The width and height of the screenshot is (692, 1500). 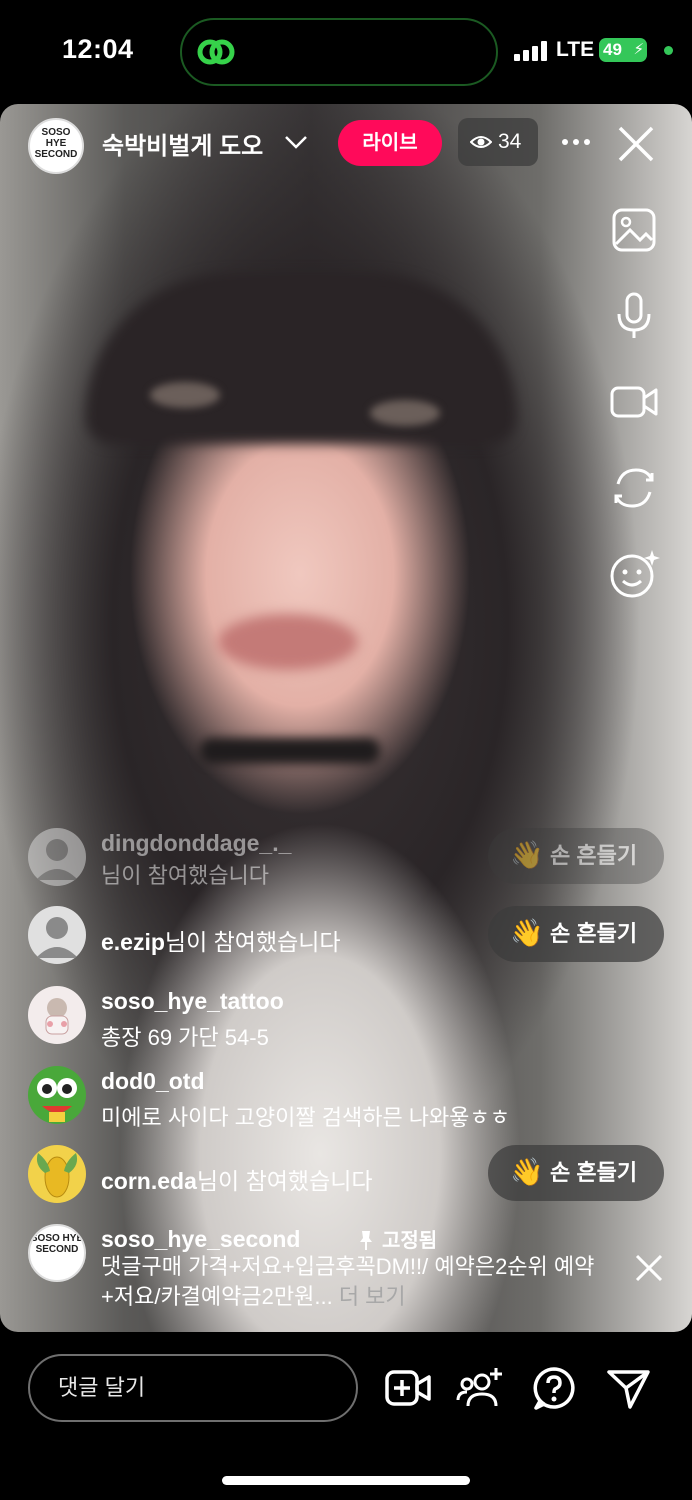 I want to click on more-link: 더 보기, so click(x=372, y=1296).